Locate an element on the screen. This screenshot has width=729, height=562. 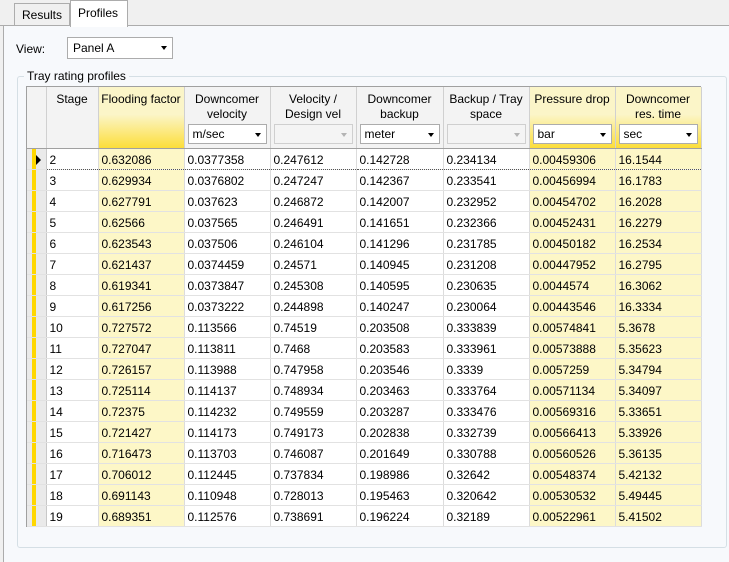
cell-flooding-factor: 0.716473 is located at coordinates (141, 453).